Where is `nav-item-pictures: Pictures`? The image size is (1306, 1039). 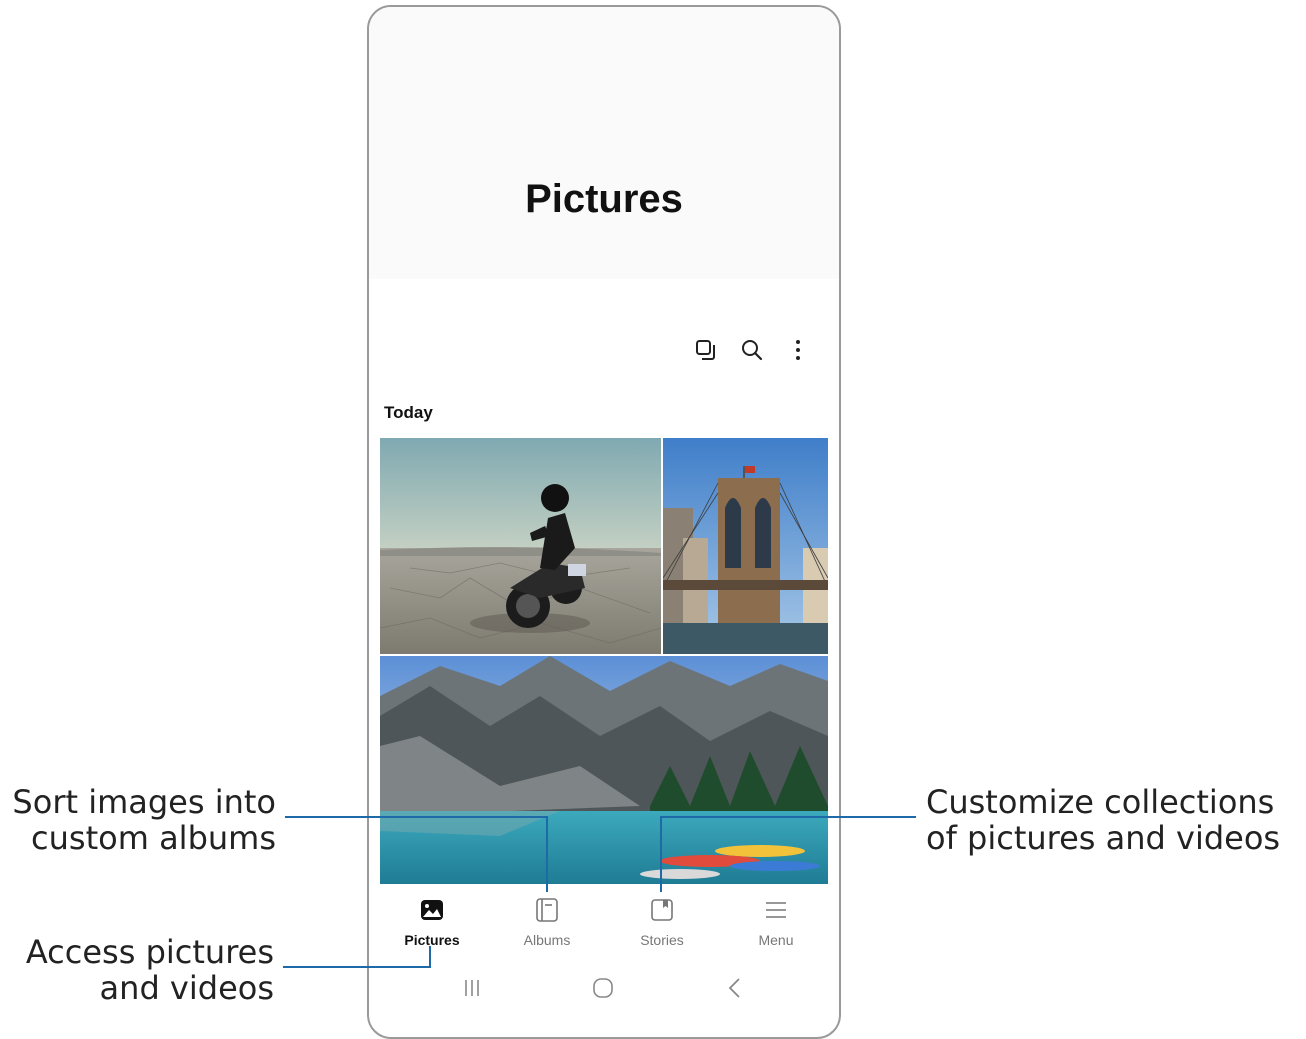 nav-item-pictures: Pictures is located at coordinates (432, 922).